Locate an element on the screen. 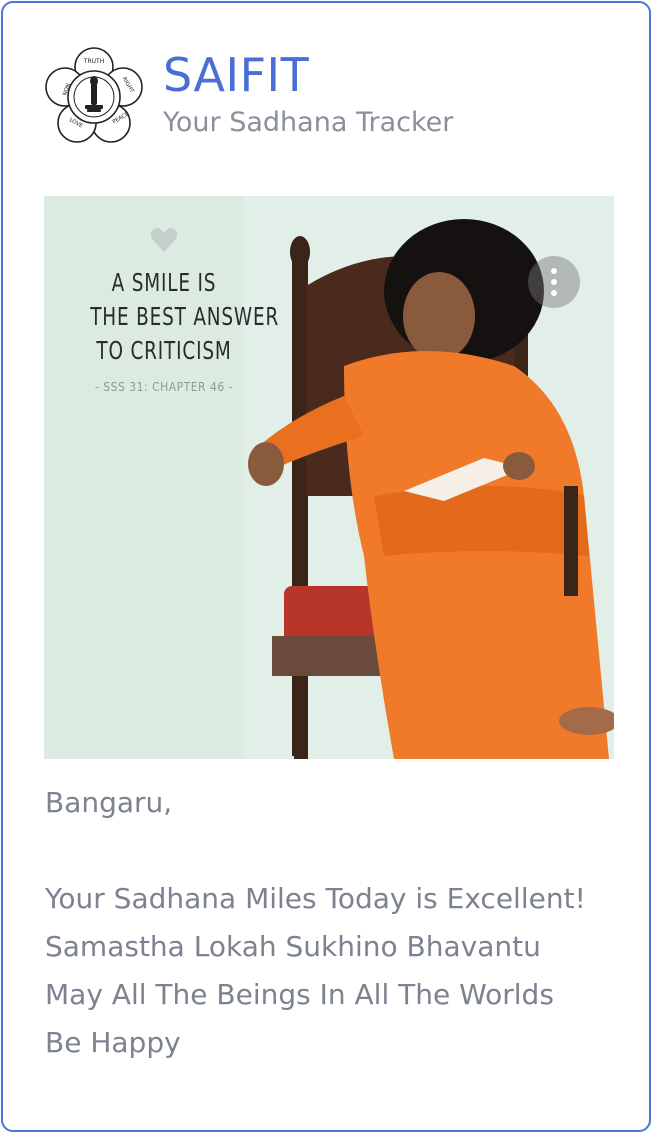 The height and width of the screenshot is (1136, 654). message-line: May All The Beings In All The Worlds is located at coordinates (299, 994).